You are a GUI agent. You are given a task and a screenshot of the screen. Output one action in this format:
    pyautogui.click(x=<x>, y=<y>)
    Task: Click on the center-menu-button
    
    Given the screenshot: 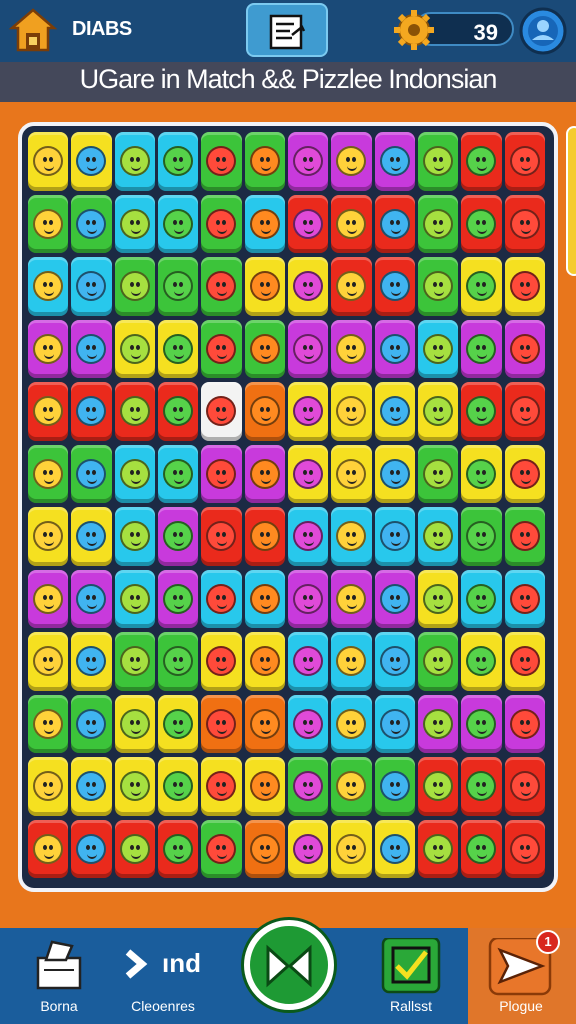 What is the action you would take?
    pyautogui.click(x=287, y=30)
    